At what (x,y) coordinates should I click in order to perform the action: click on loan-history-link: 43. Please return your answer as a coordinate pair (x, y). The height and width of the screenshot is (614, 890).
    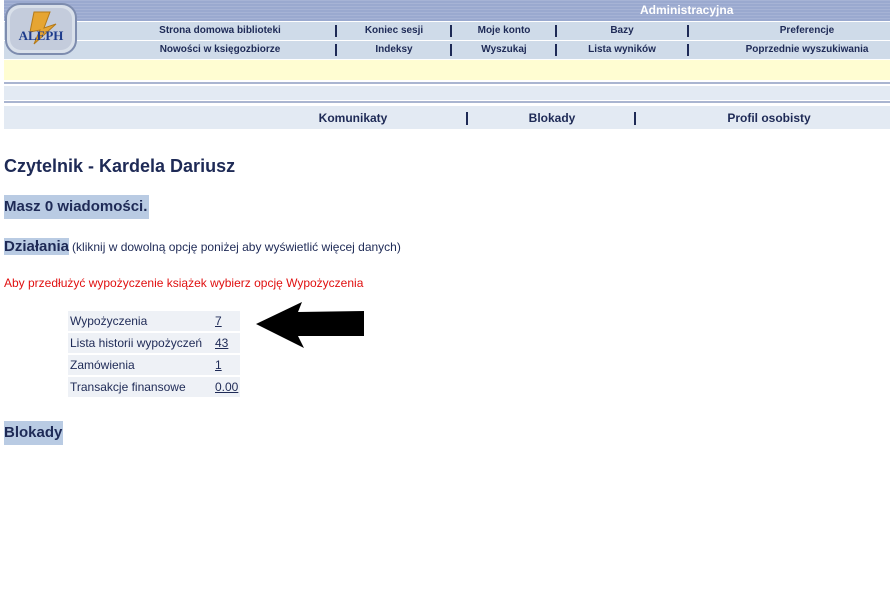
    Looking at the image, I should click on (221, 343).